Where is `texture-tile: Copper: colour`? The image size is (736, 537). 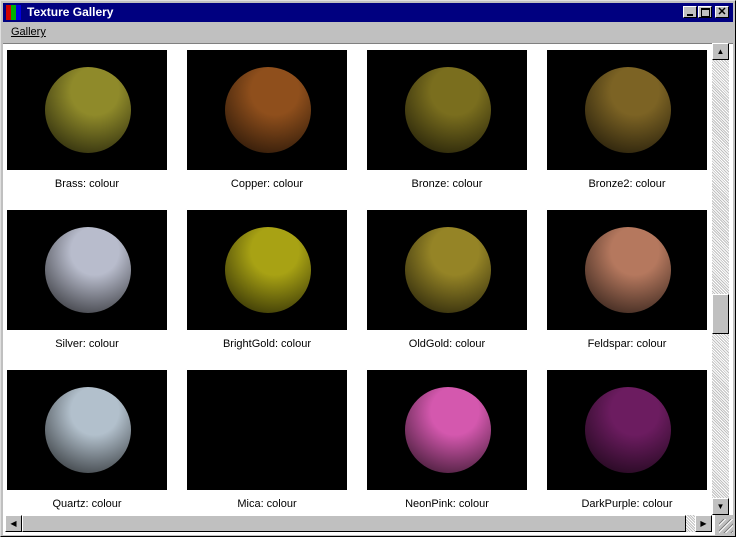
texture-tile: Copper: colour is located at coordinates (267, 127).